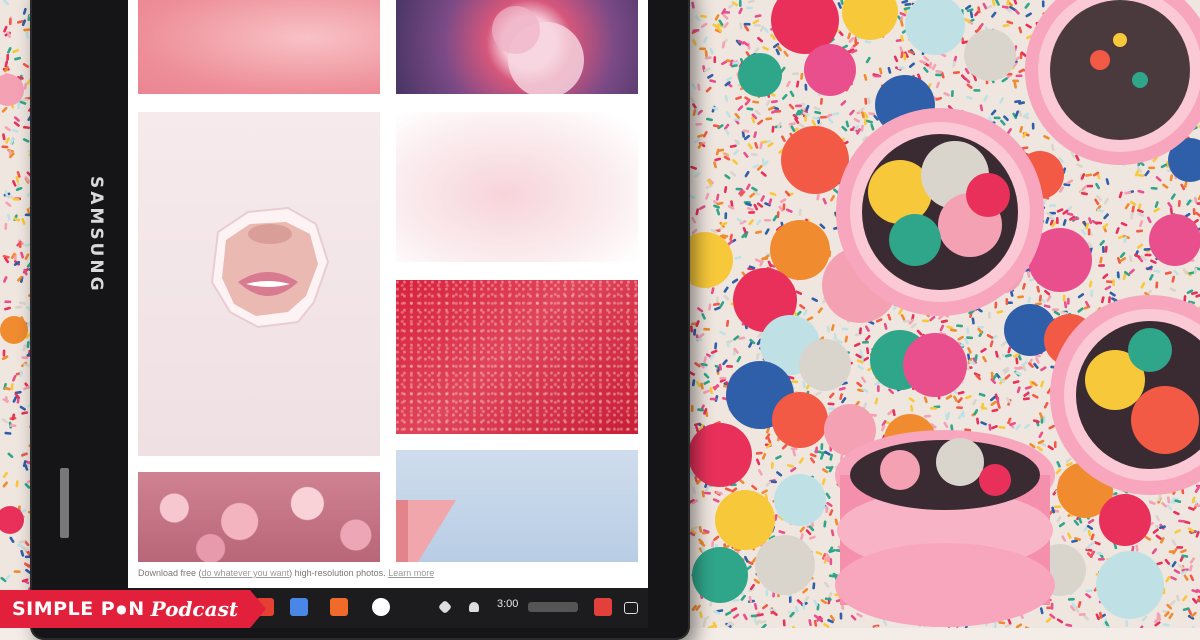 The width and height of the screenshot is (1200, 640). What do you see at coordinates (517, 47) in the screenshot?
I see `photo-purple-smoke` at bounding box center [517, 47].